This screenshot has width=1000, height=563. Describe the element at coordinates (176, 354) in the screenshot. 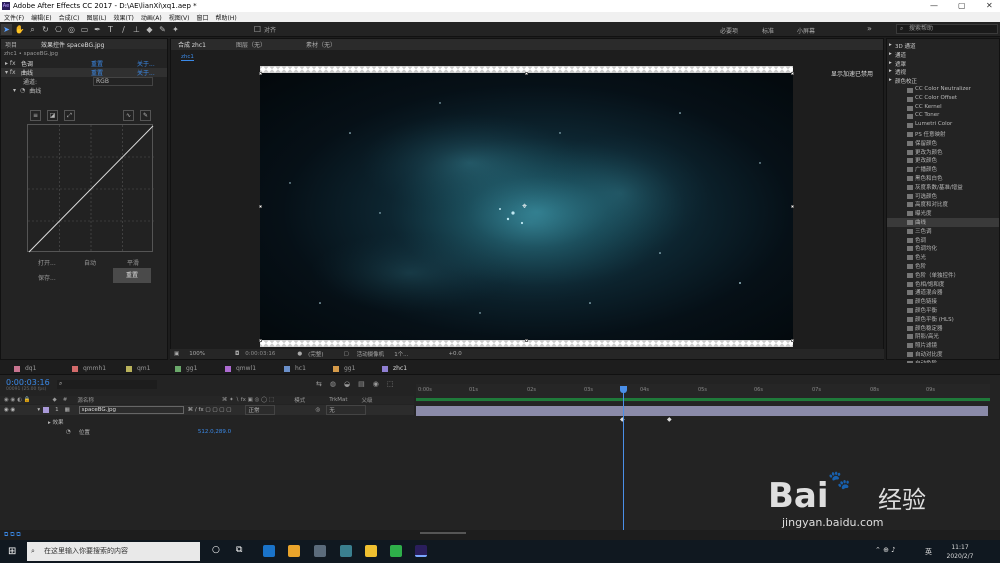

I see `always-preview-icon: ▣` at that location.